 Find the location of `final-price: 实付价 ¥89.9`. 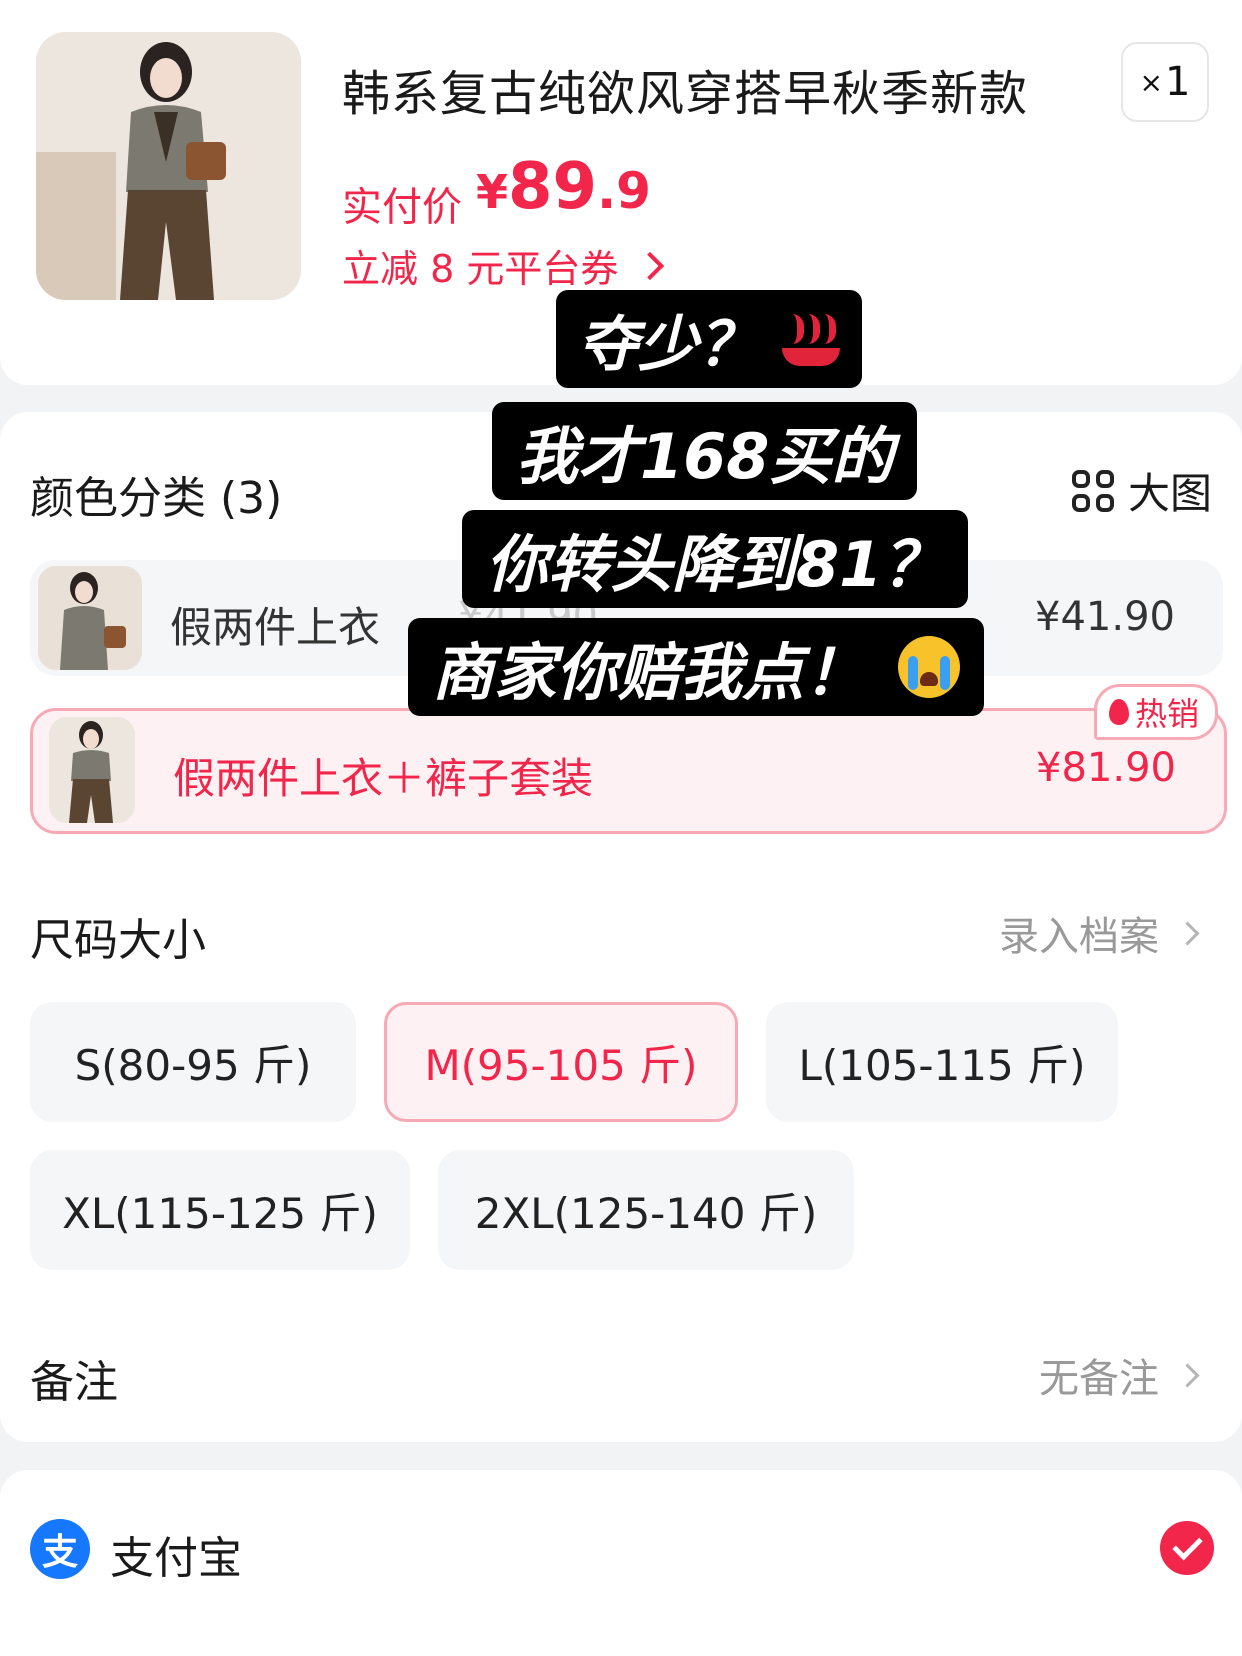

final-price: 实付价 ¥89.9 is located at coordinates (496, 191).